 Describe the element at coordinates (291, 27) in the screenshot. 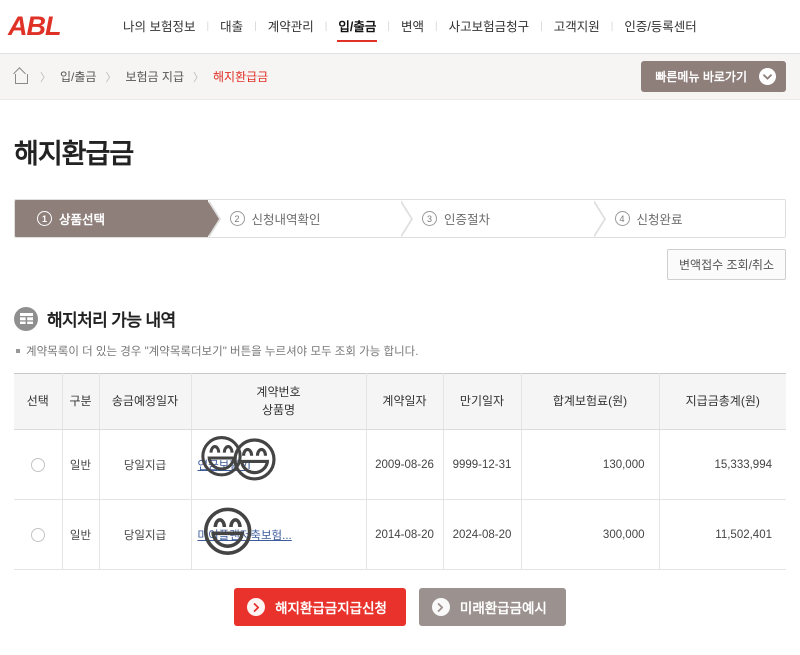

I see `nav-item-contract-management: 계약관리` at that location.